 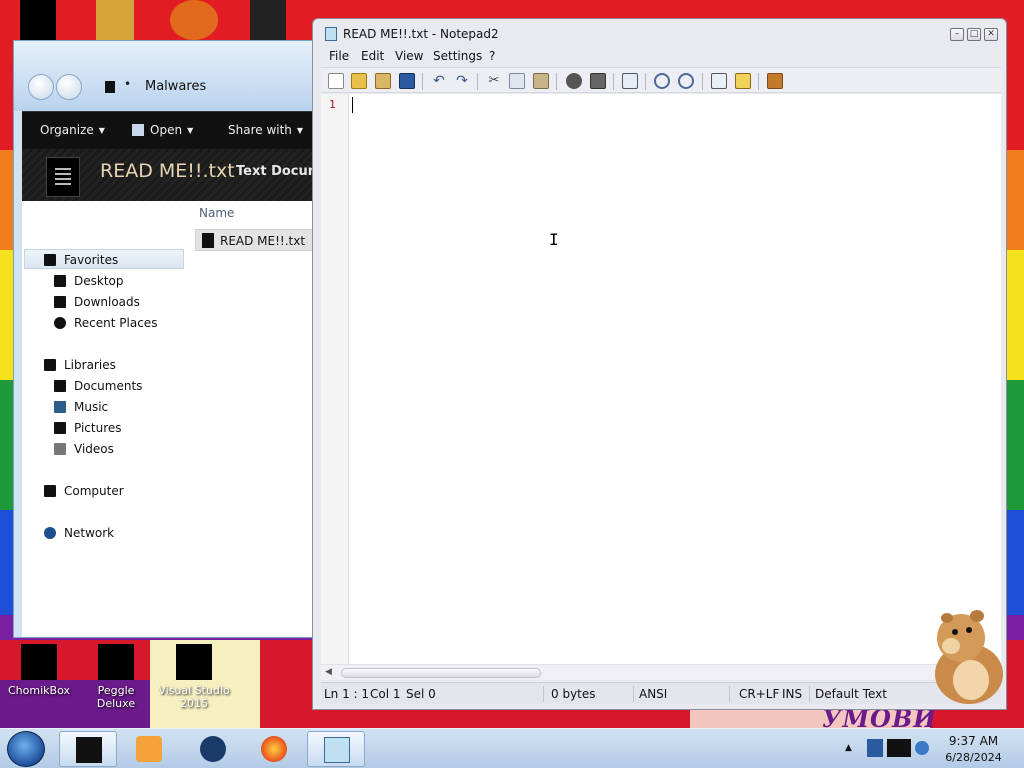 I want to click on desktop-icon-chomikbox: ChomikBox, so click(x=39, y=670).